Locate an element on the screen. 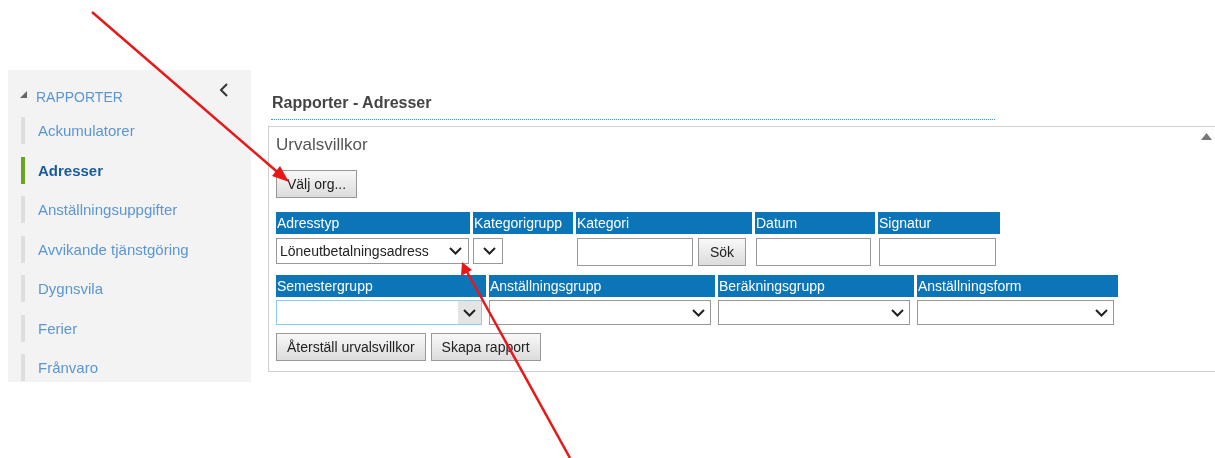 This screenshot has height=458, width=1215. panel-title: Urvalsvillkor is located at coordinates (322, 145).